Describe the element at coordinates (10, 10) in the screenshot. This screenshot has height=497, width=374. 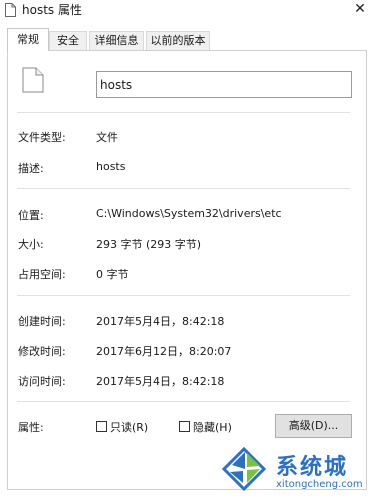
I see `file-icon` at that location.